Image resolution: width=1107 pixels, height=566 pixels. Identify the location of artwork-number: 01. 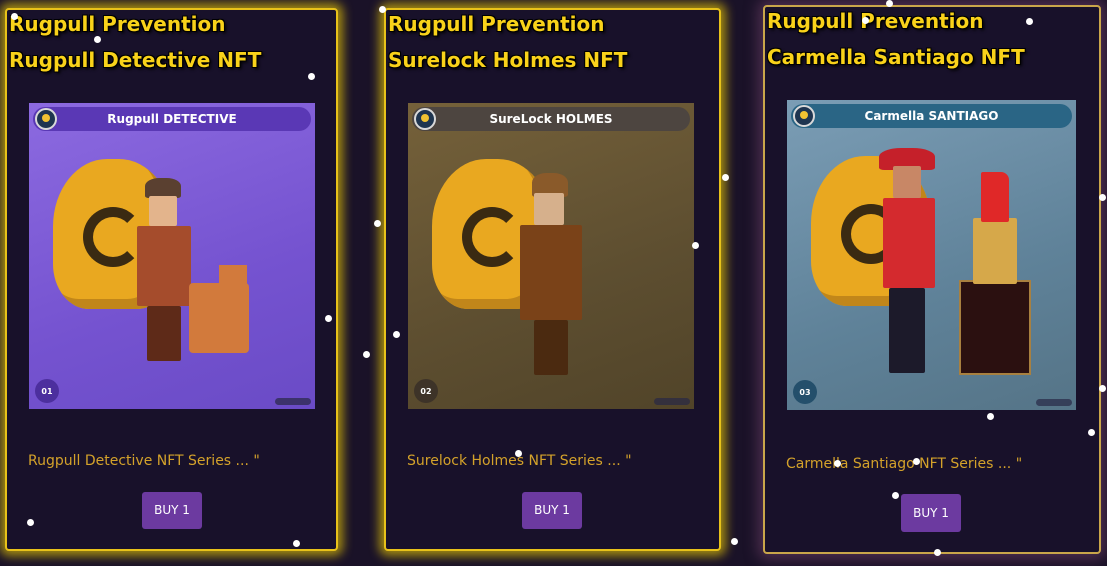
(47, 391).